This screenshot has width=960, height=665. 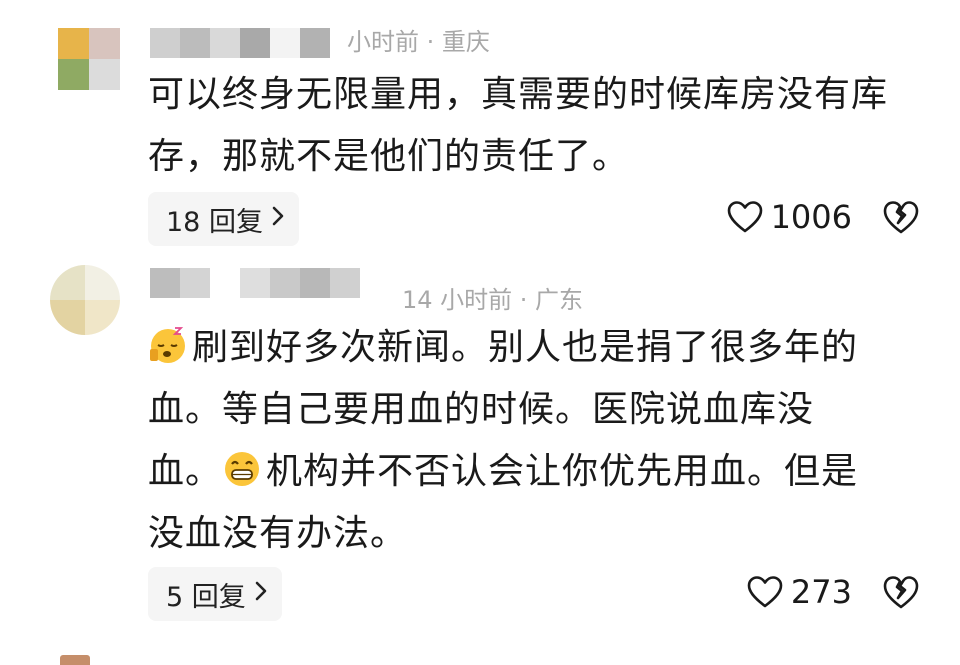 I want to click on comment-line-text: 血。, so click(x=185, y=471).